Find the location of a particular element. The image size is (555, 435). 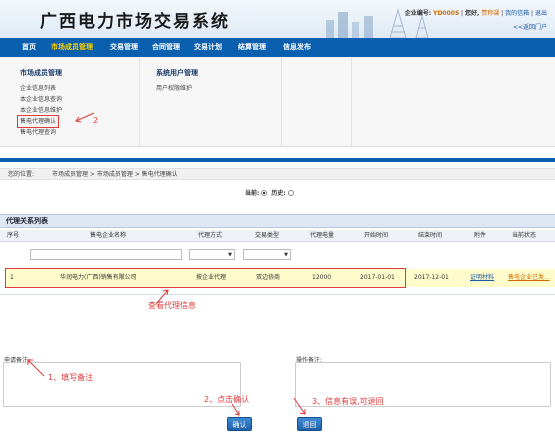

col-header-status: 当前状态 is located at coordinates (524, 235).